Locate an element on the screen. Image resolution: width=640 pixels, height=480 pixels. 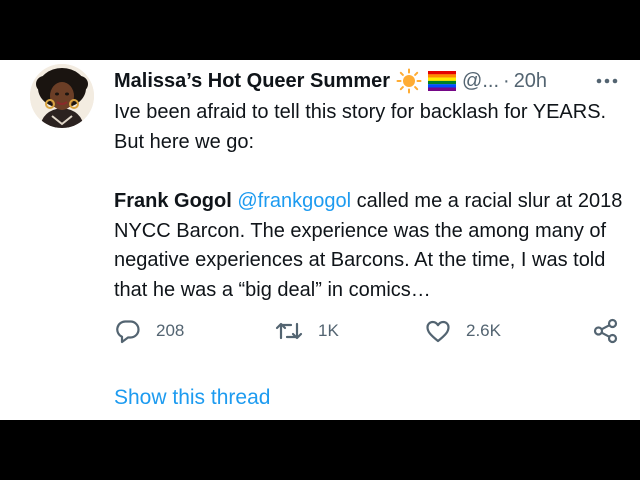
avatar is located at coordinates (62, 96).